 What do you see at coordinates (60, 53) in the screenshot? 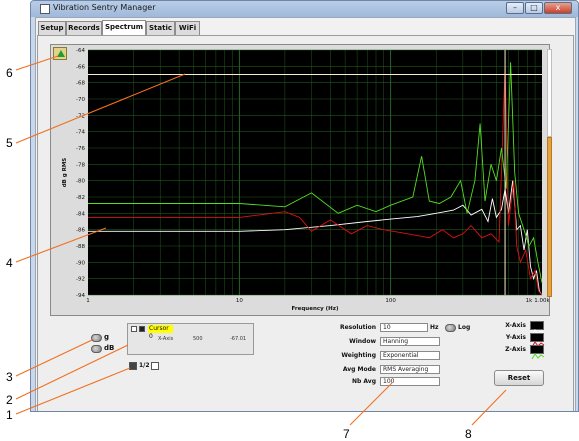
I see `autoscale-up-icon` at bounding box center [60, 53].